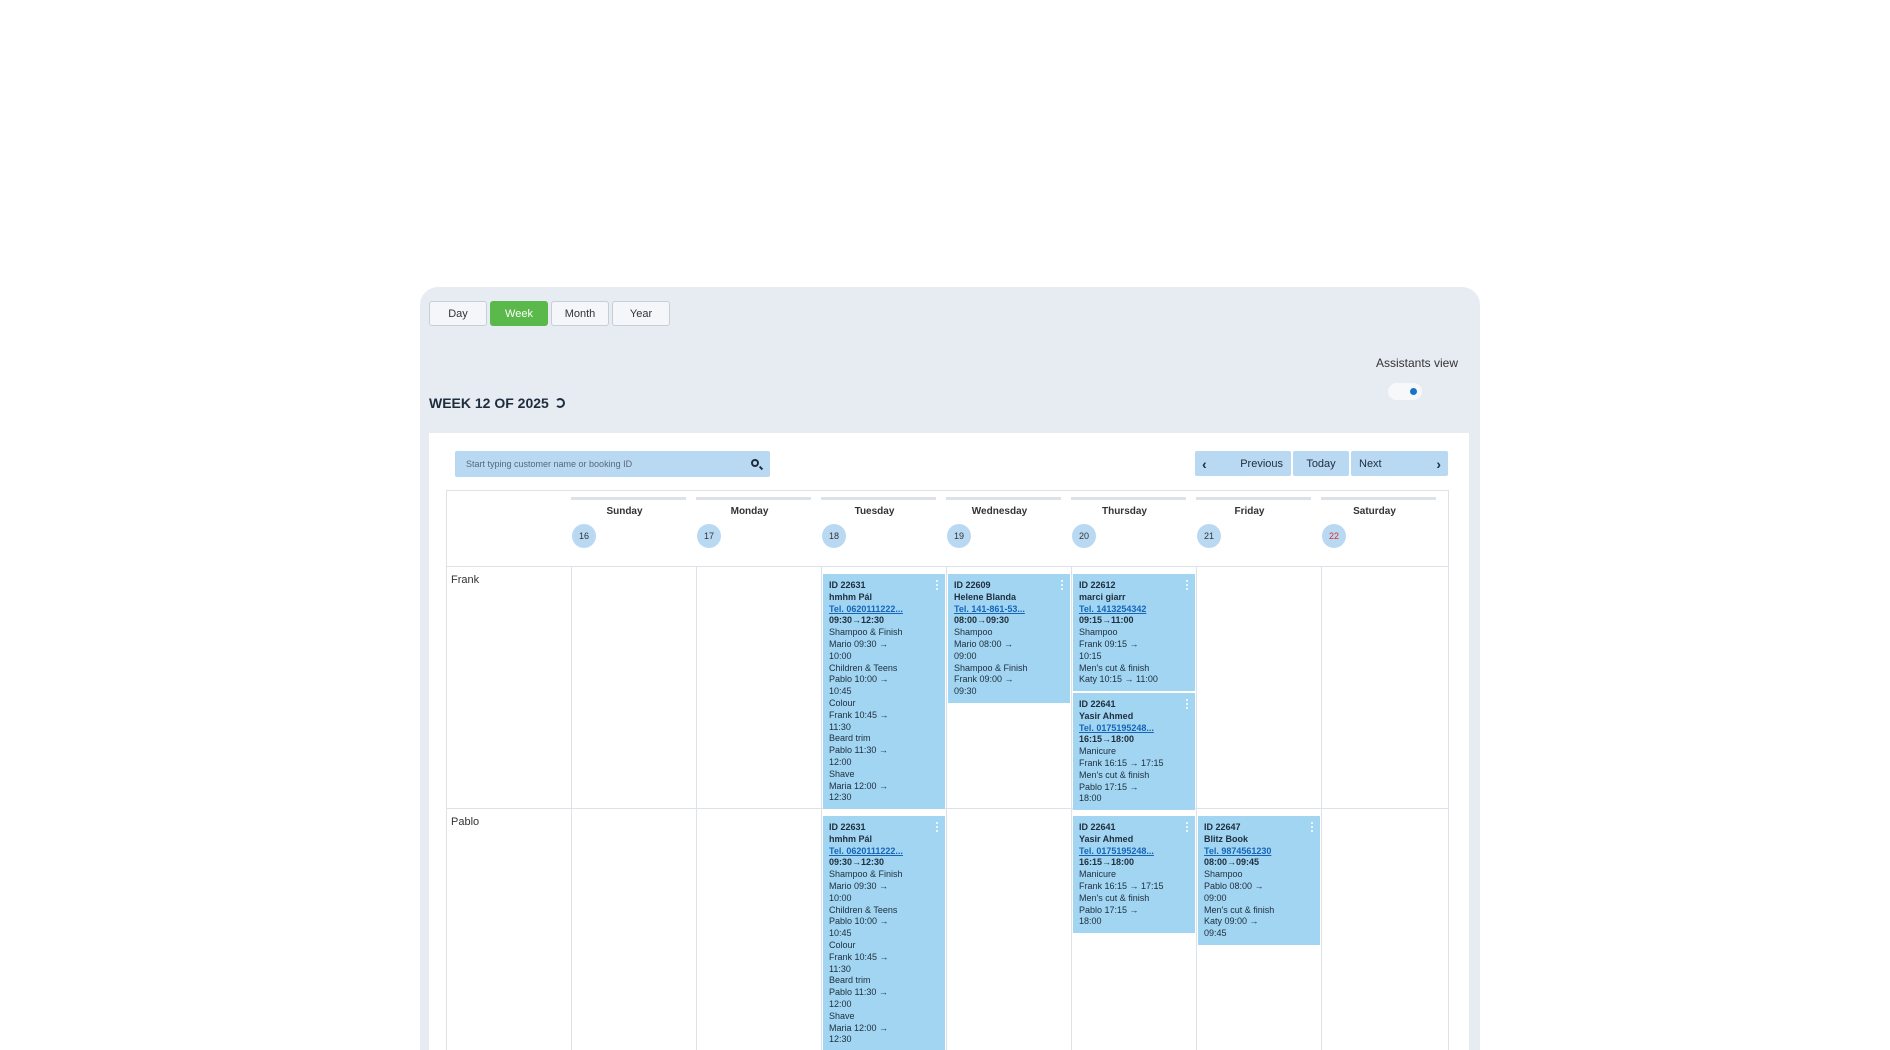  What do you see at coordinates (1374, 511) in the screenshot?
I see `day-name: Saturday` at bounding box center [1374, 511].